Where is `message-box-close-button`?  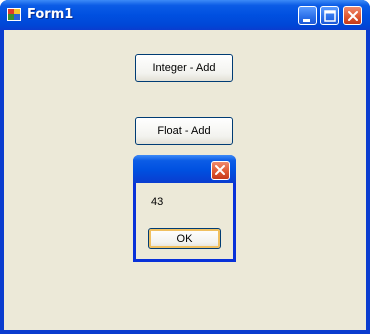
message-box-close-button is located at coordinates (220, 170).